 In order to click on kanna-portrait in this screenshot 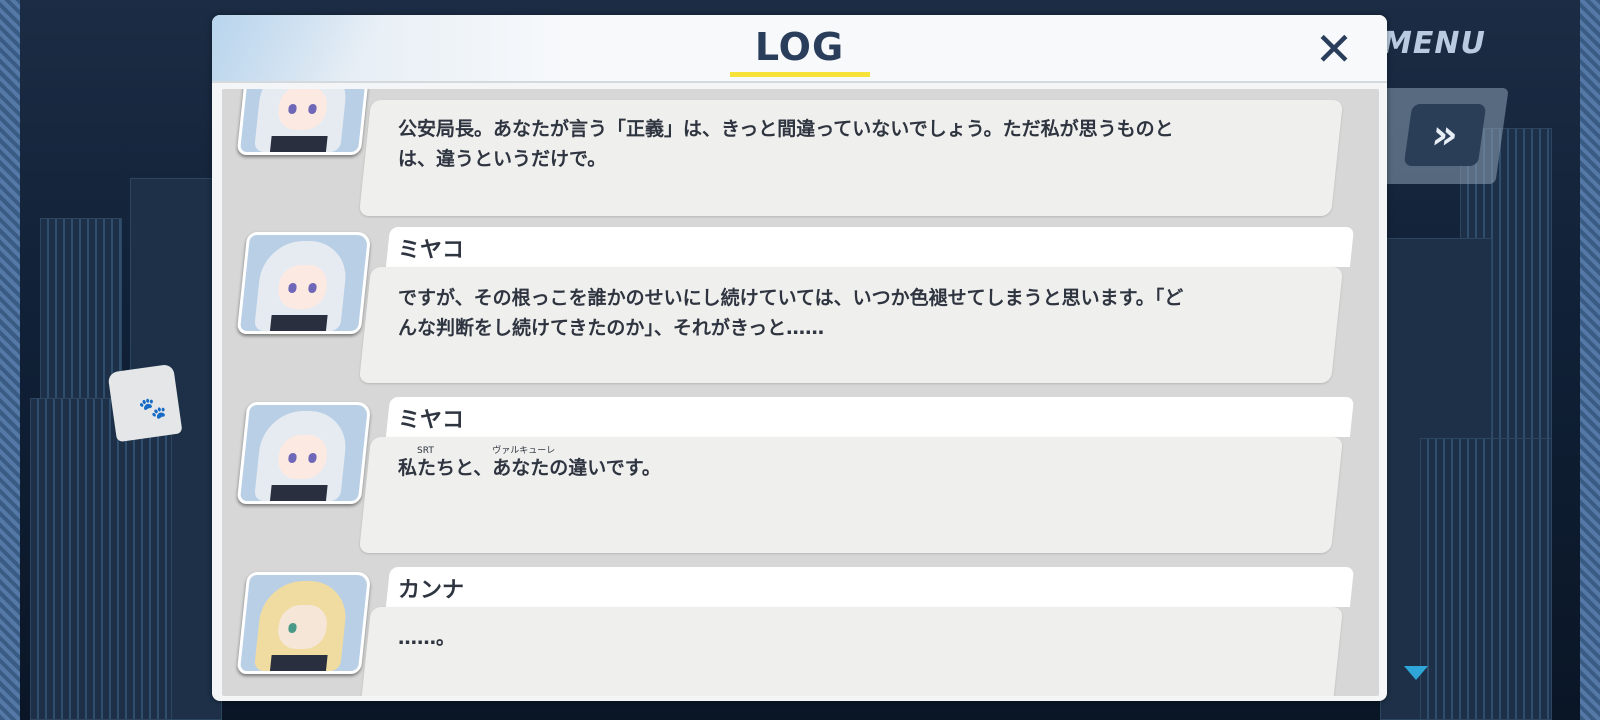, I will do `click(304, 623)`.